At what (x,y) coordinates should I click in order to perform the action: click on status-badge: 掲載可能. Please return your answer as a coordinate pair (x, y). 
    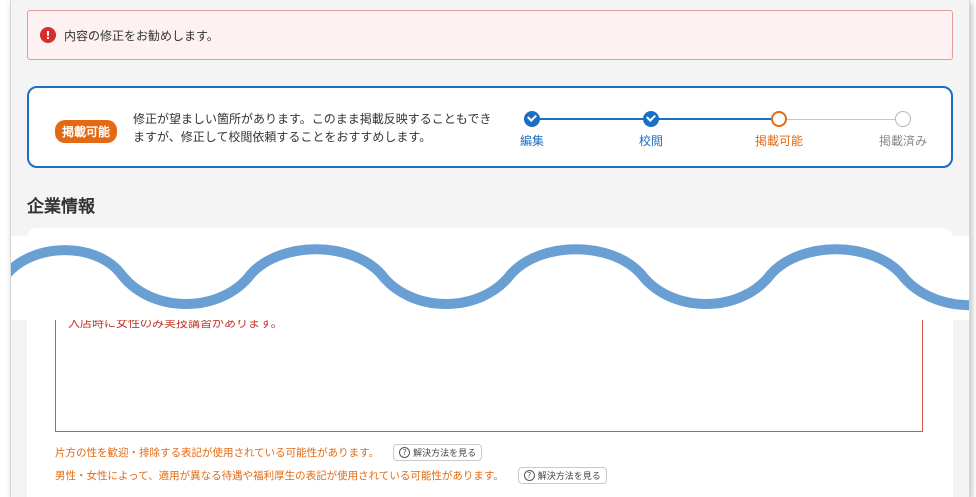
    Looking at the image, I should click on (86, 131).